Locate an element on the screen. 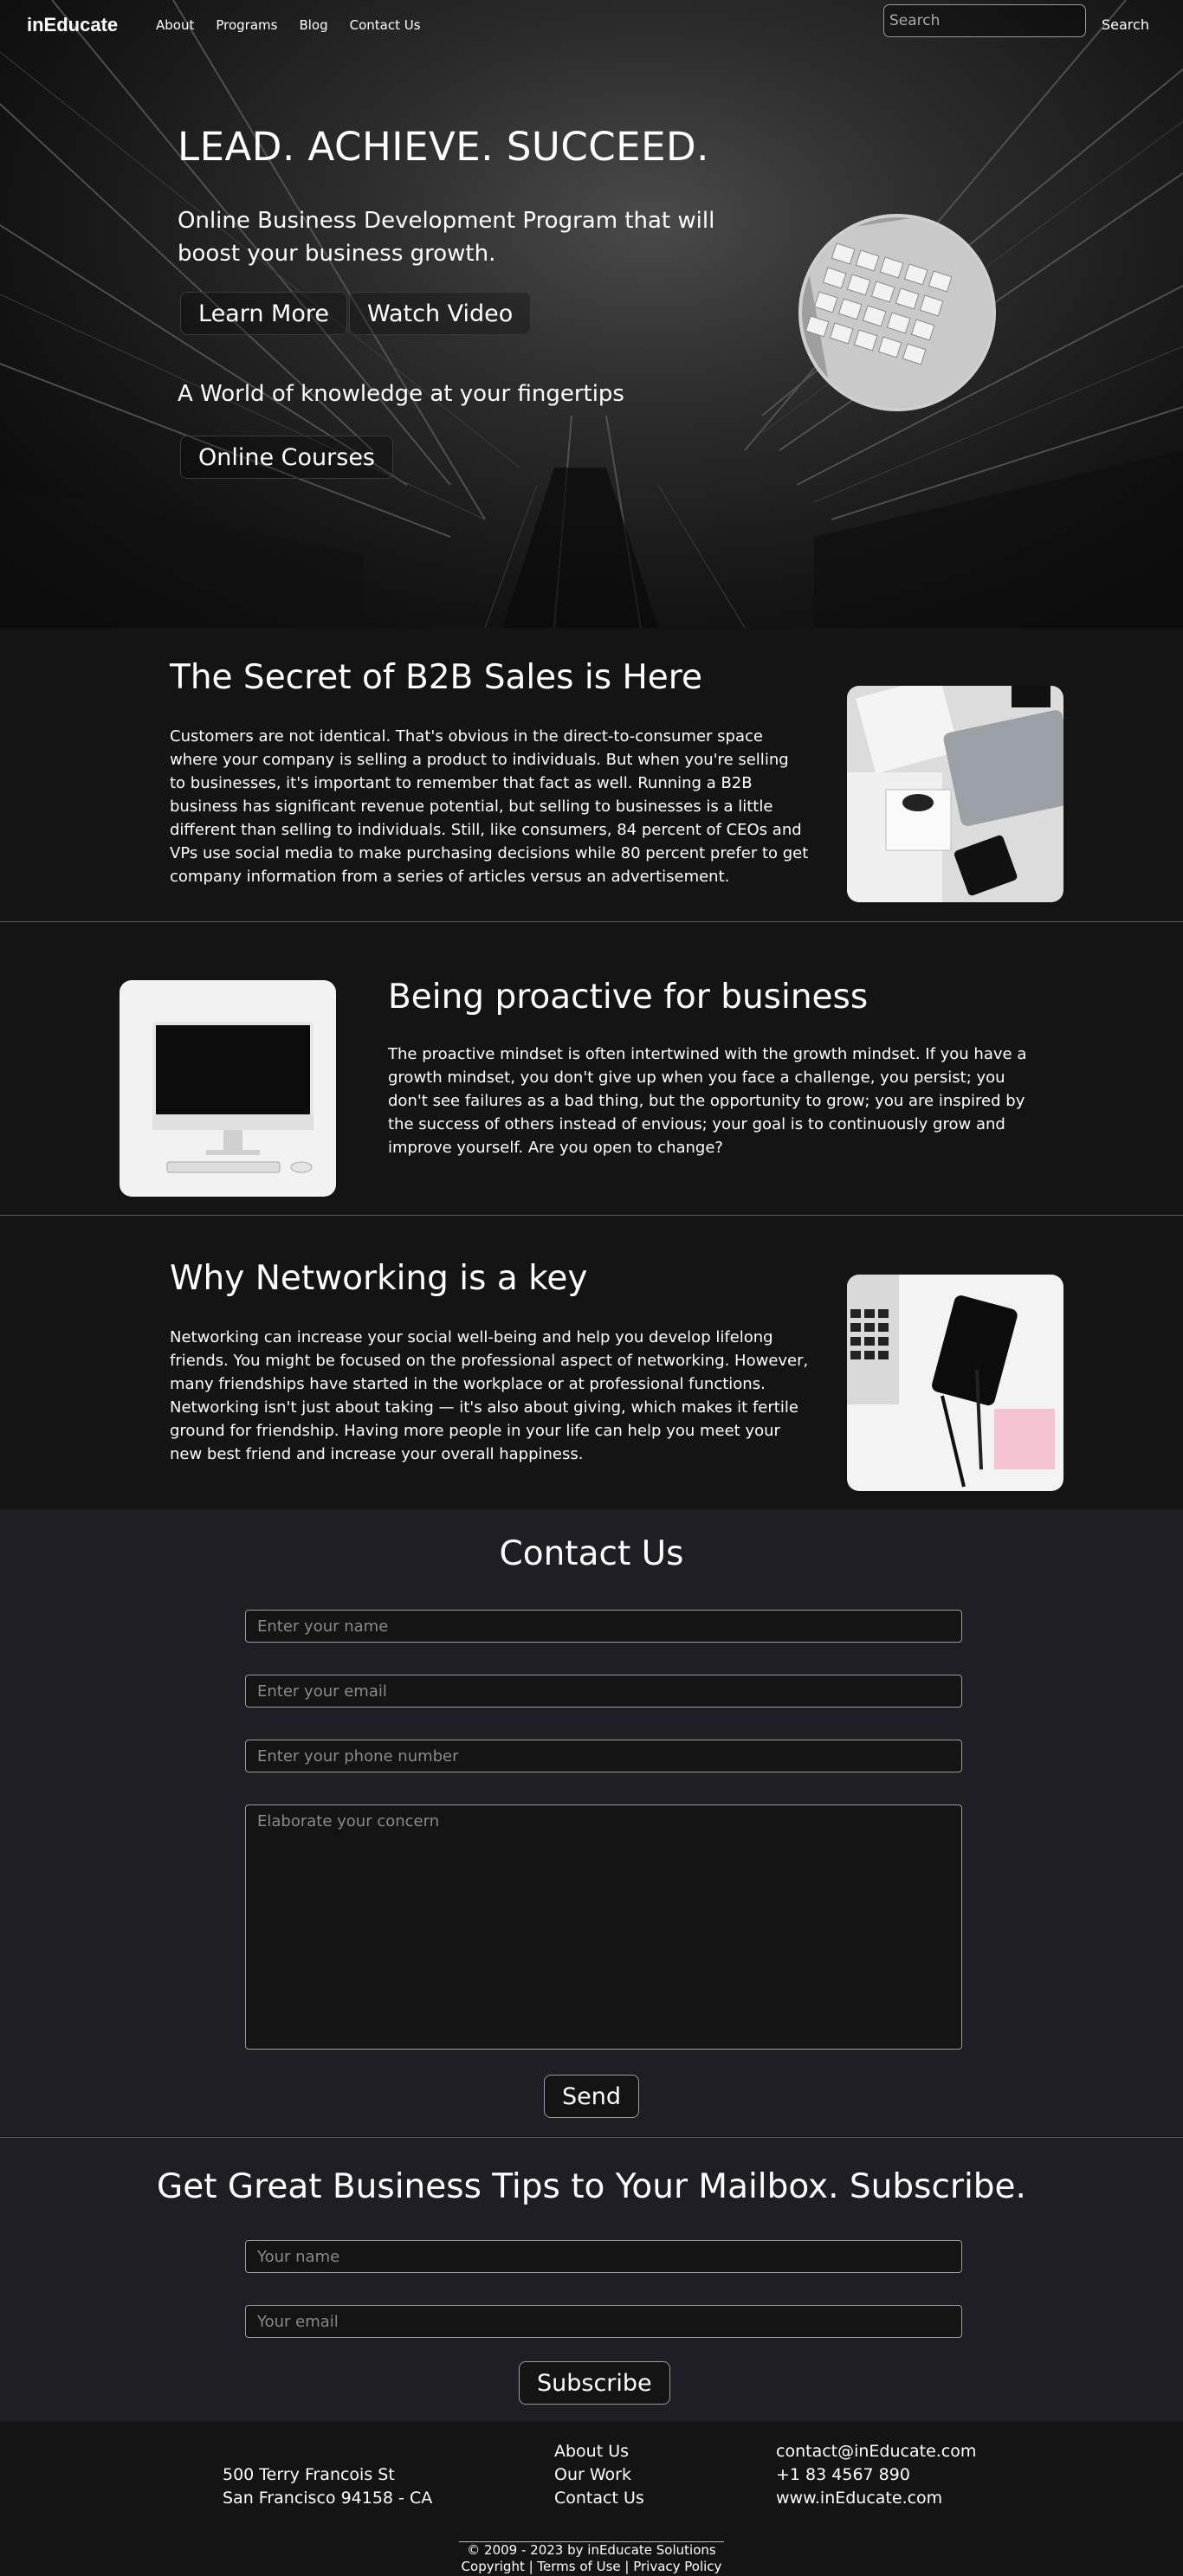  address-line-2: San Francisco 94158 - CA is located at coordinates (328, 2498).